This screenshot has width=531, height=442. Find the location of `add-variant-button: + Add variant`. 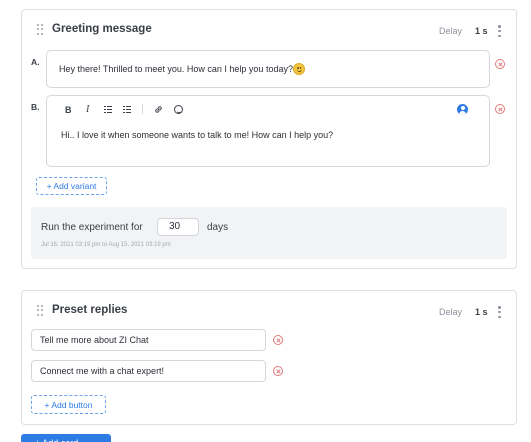

add-variant-button: + Add variant is located at coordinates (71, 186).